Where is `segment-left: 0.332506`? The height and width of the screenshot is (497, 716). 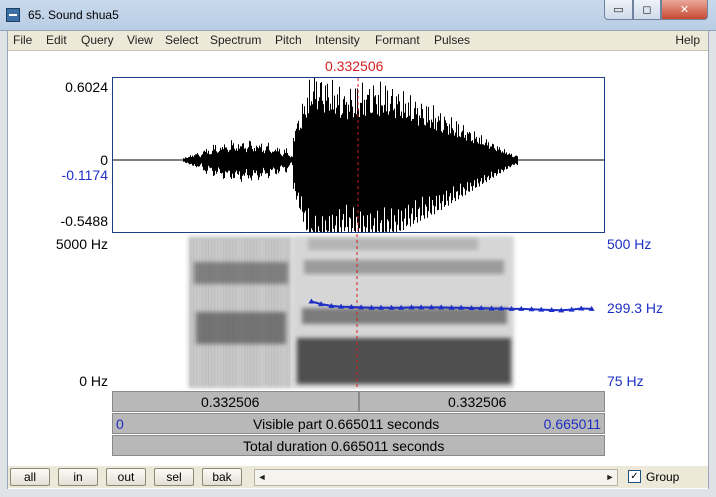
segment-left: 0.332506 is located at coordinates (235, 401).